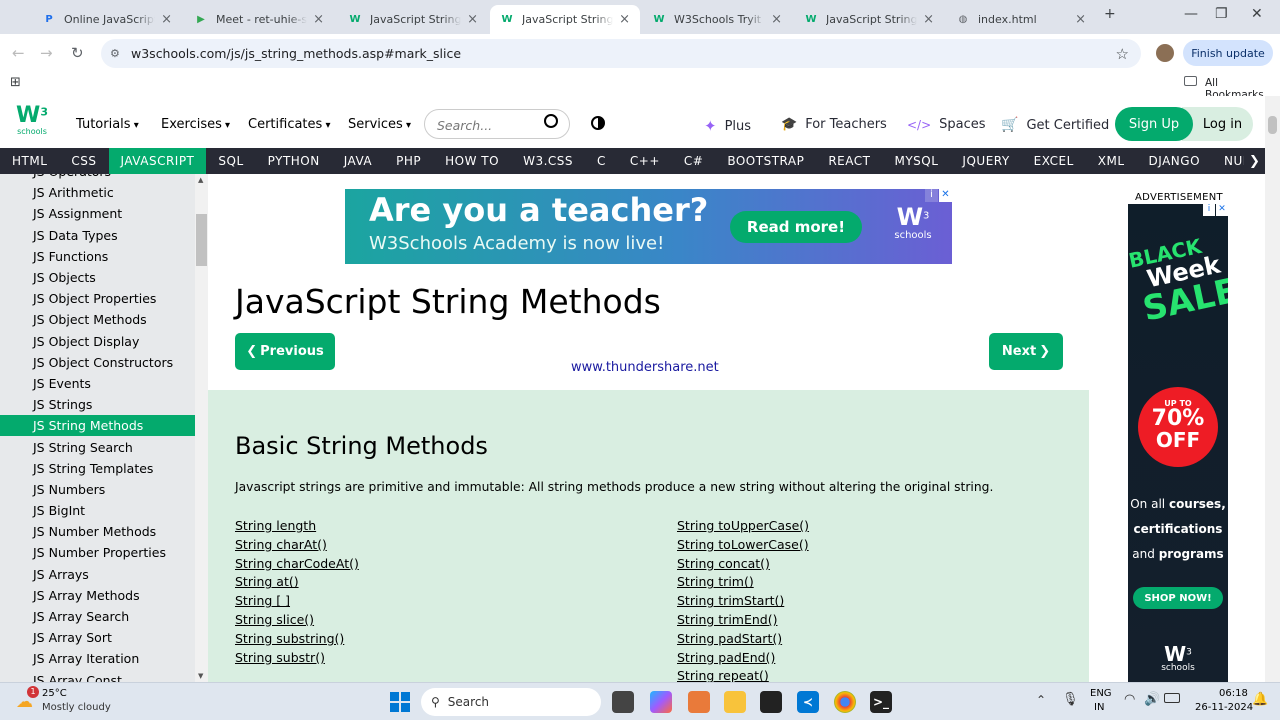 Image resolution: width=1280 pixels, height=720 pixels. I want to click on sidebar-item-js-arrays: JS Arrays, so click(97, 574).